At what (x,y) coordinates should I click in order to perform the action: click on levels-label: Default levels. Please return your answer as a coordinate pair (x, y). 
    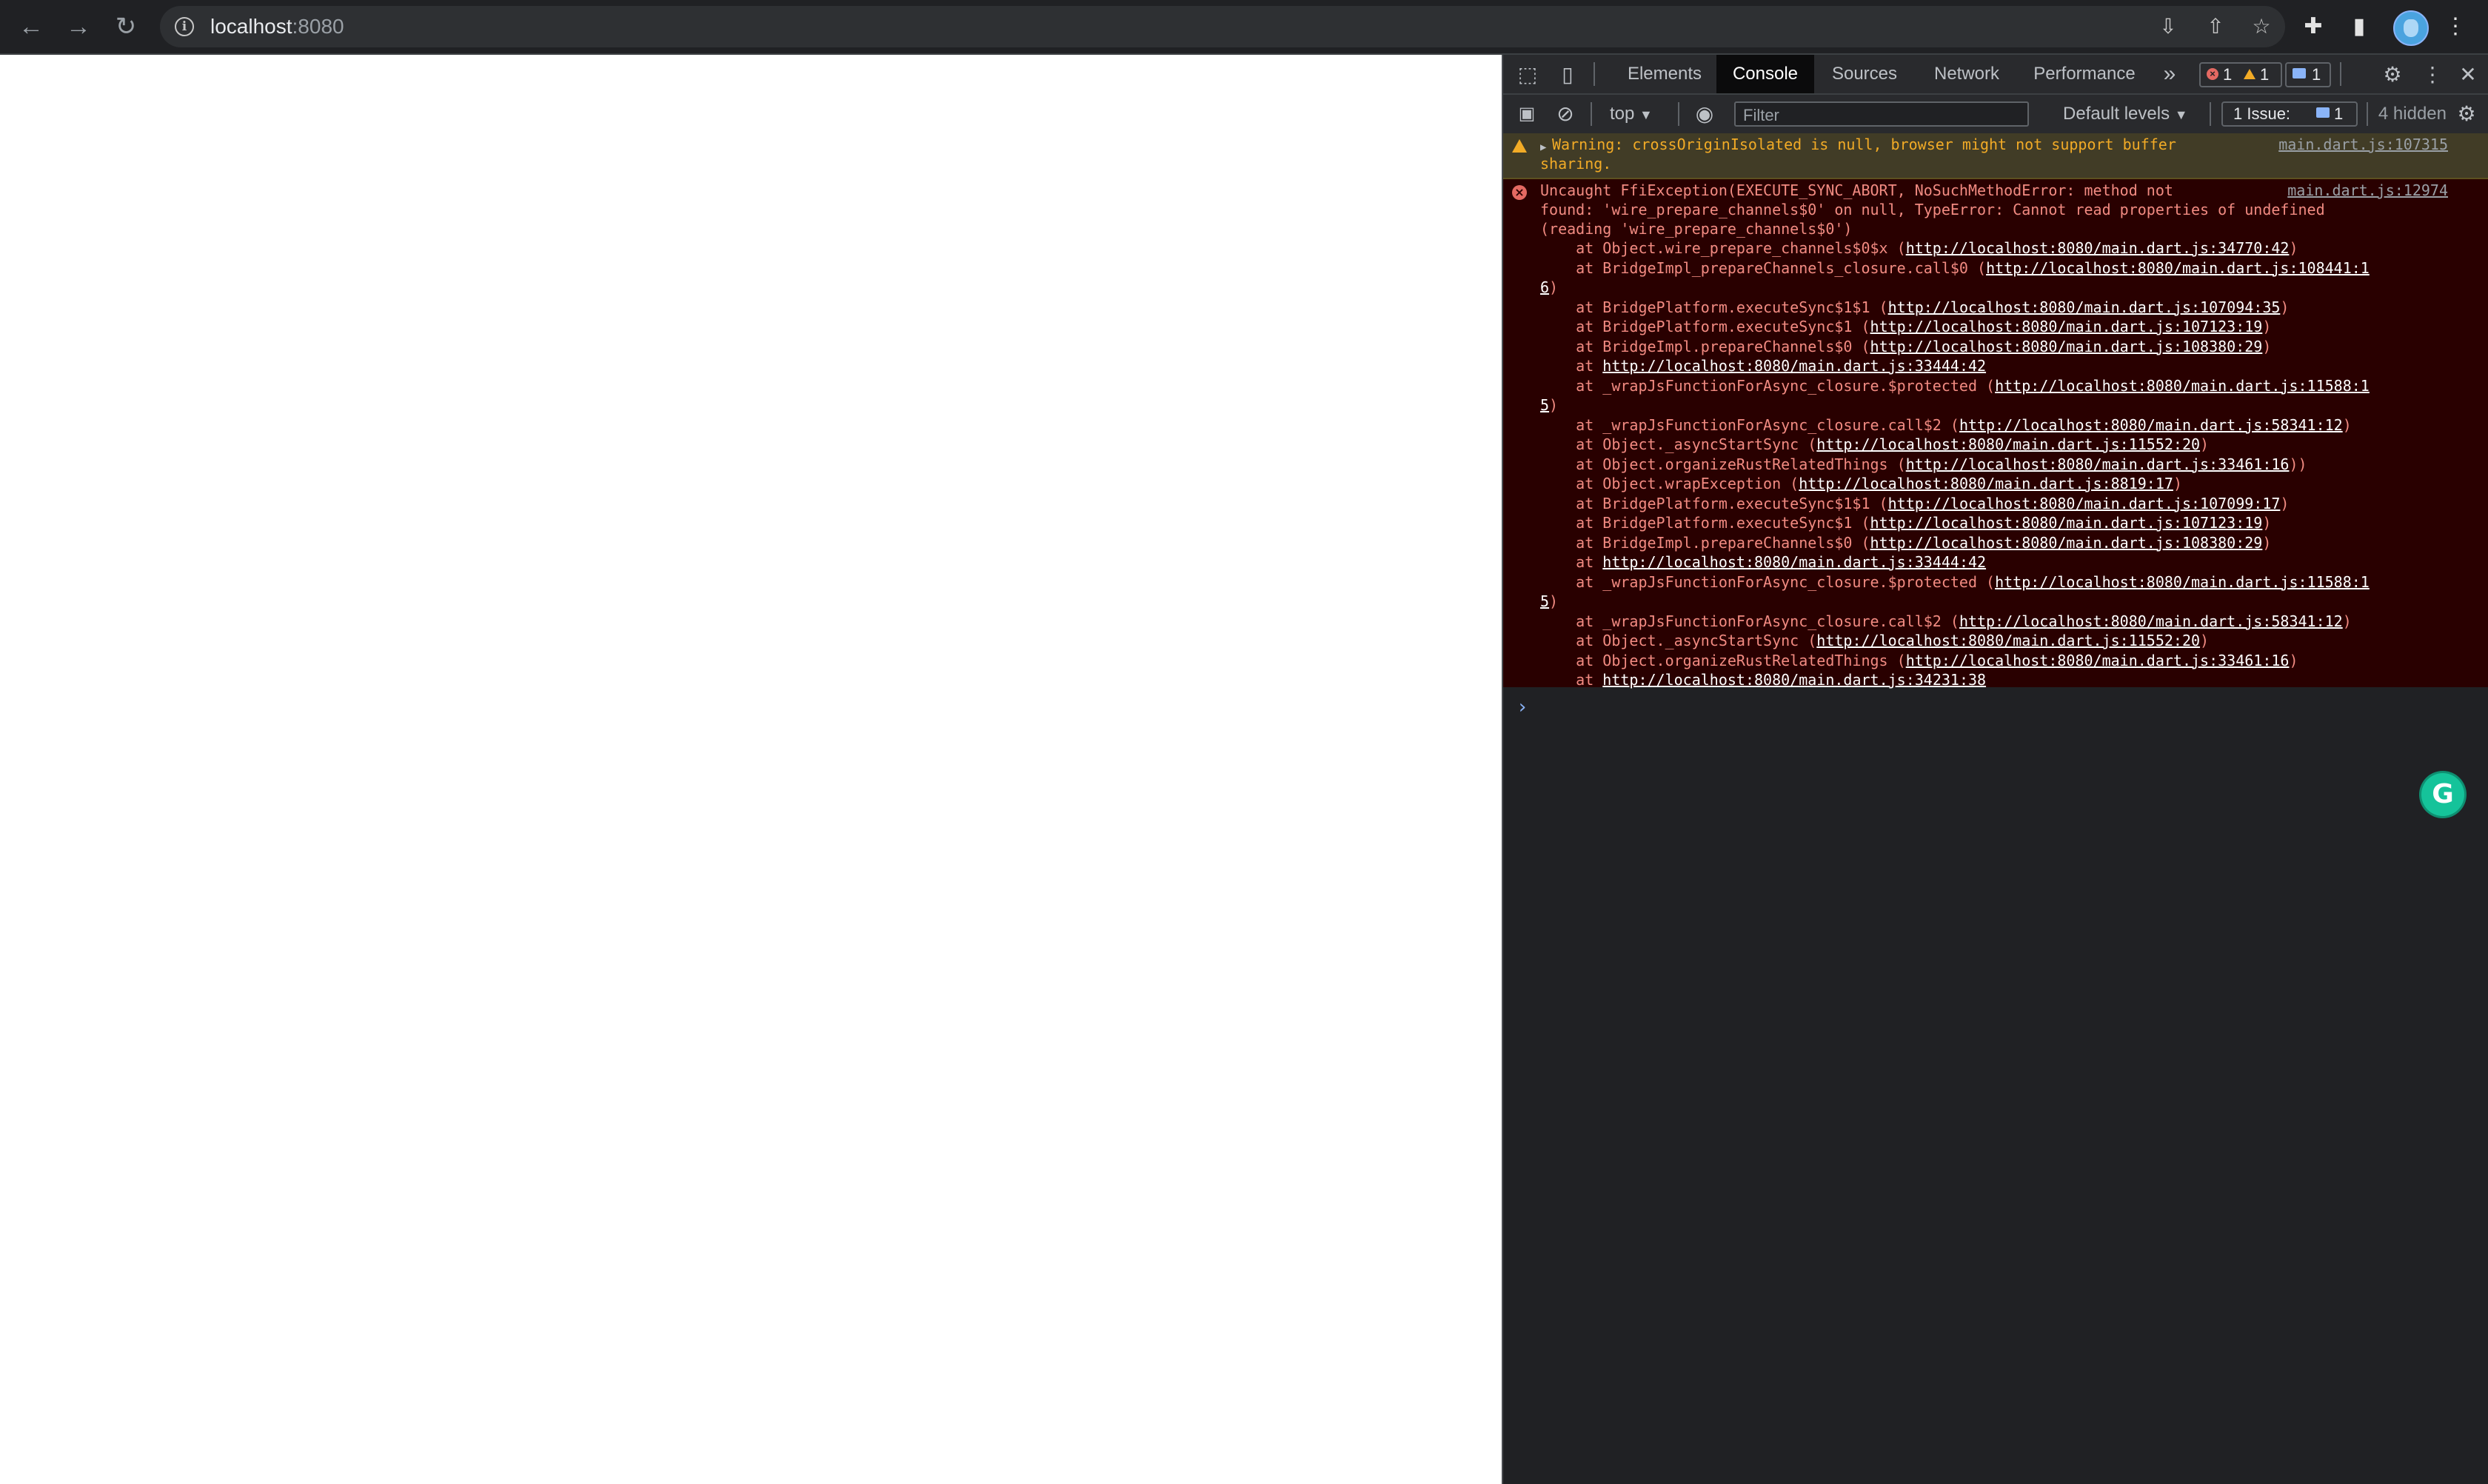
    Looking at the image, I should click on (2116, 114).